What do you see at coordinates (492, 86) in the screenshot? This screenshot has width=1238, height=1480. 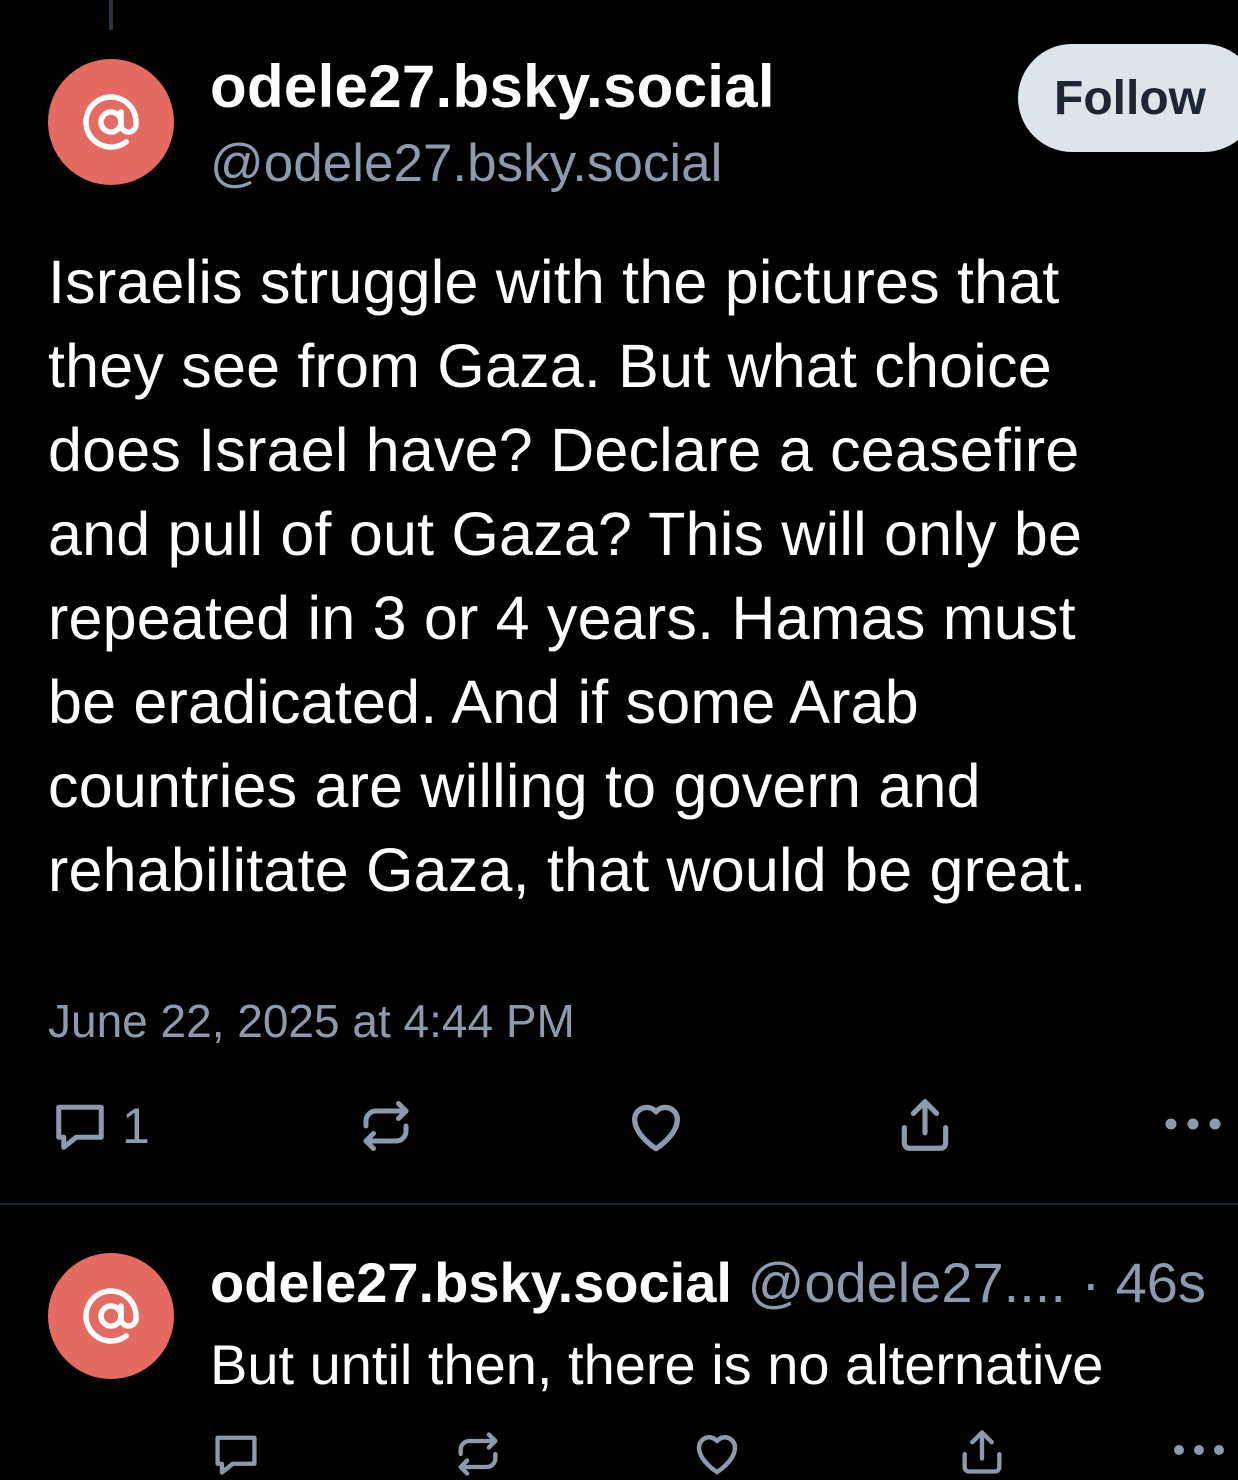 I see `author-display-name: odele27.bsky.social` at bounding box center [492, 86].